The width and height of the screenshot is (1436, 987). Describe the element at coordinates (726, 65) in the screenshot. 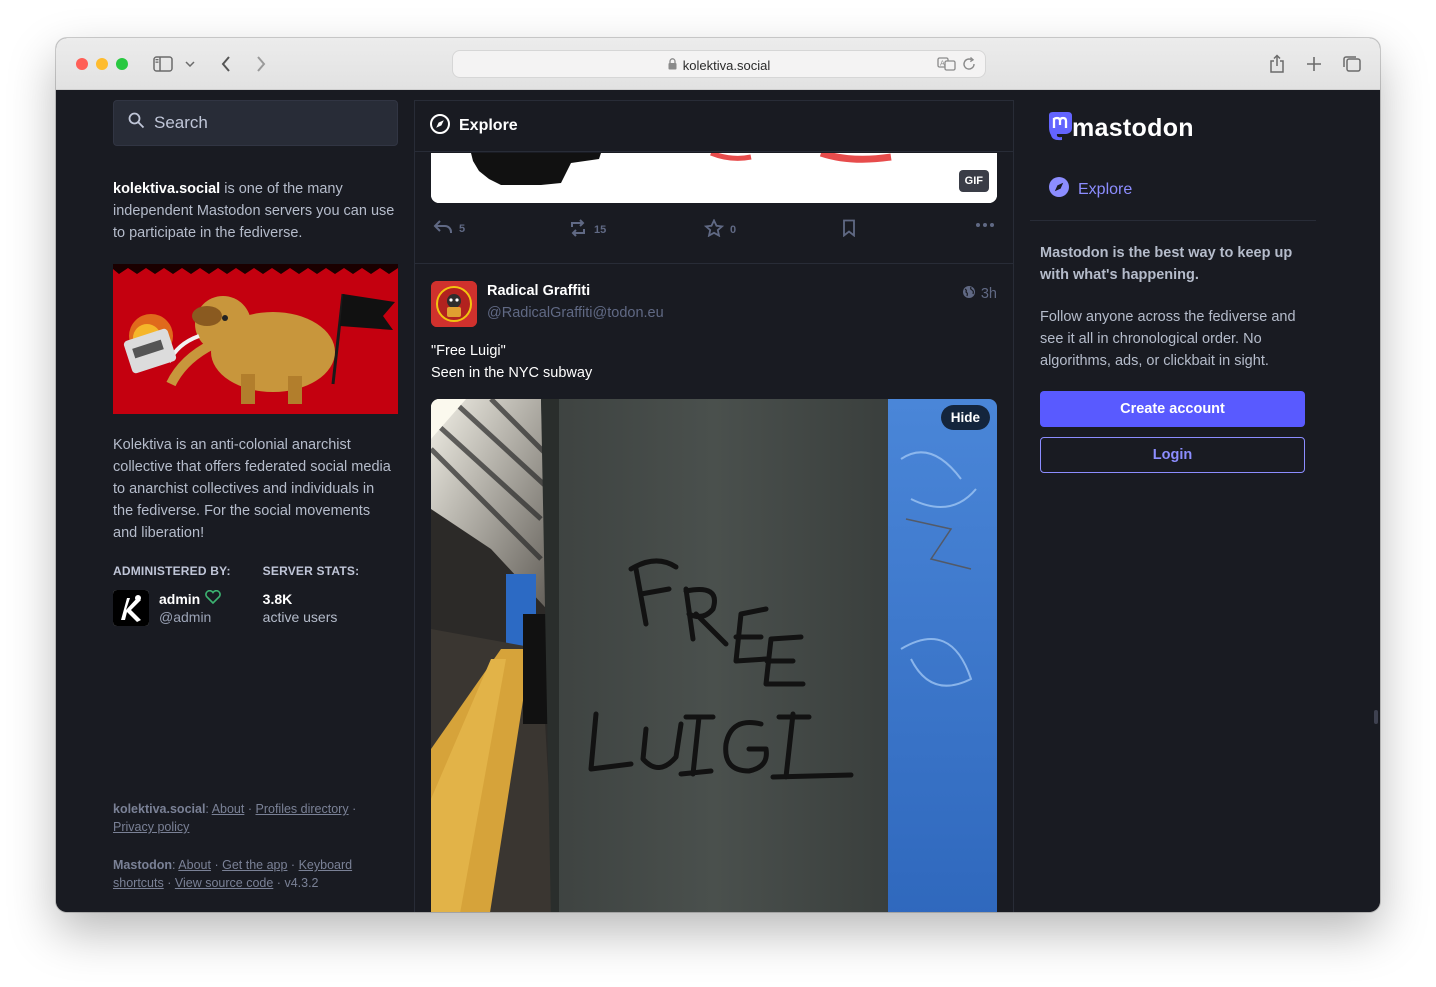

I see `url-text: kolektiva.social` at that location.